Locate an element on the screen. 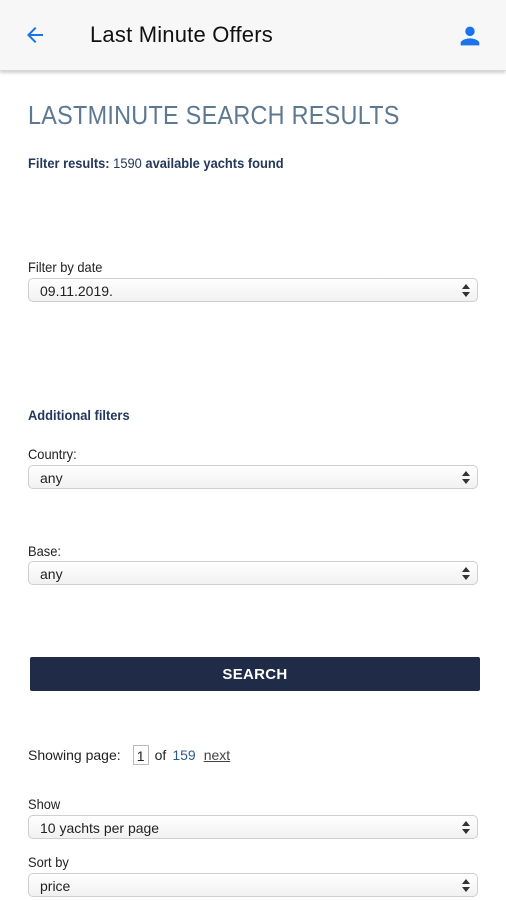 The image size is (506, 900). total-pages: 159 is located at coordinates (184, 755).